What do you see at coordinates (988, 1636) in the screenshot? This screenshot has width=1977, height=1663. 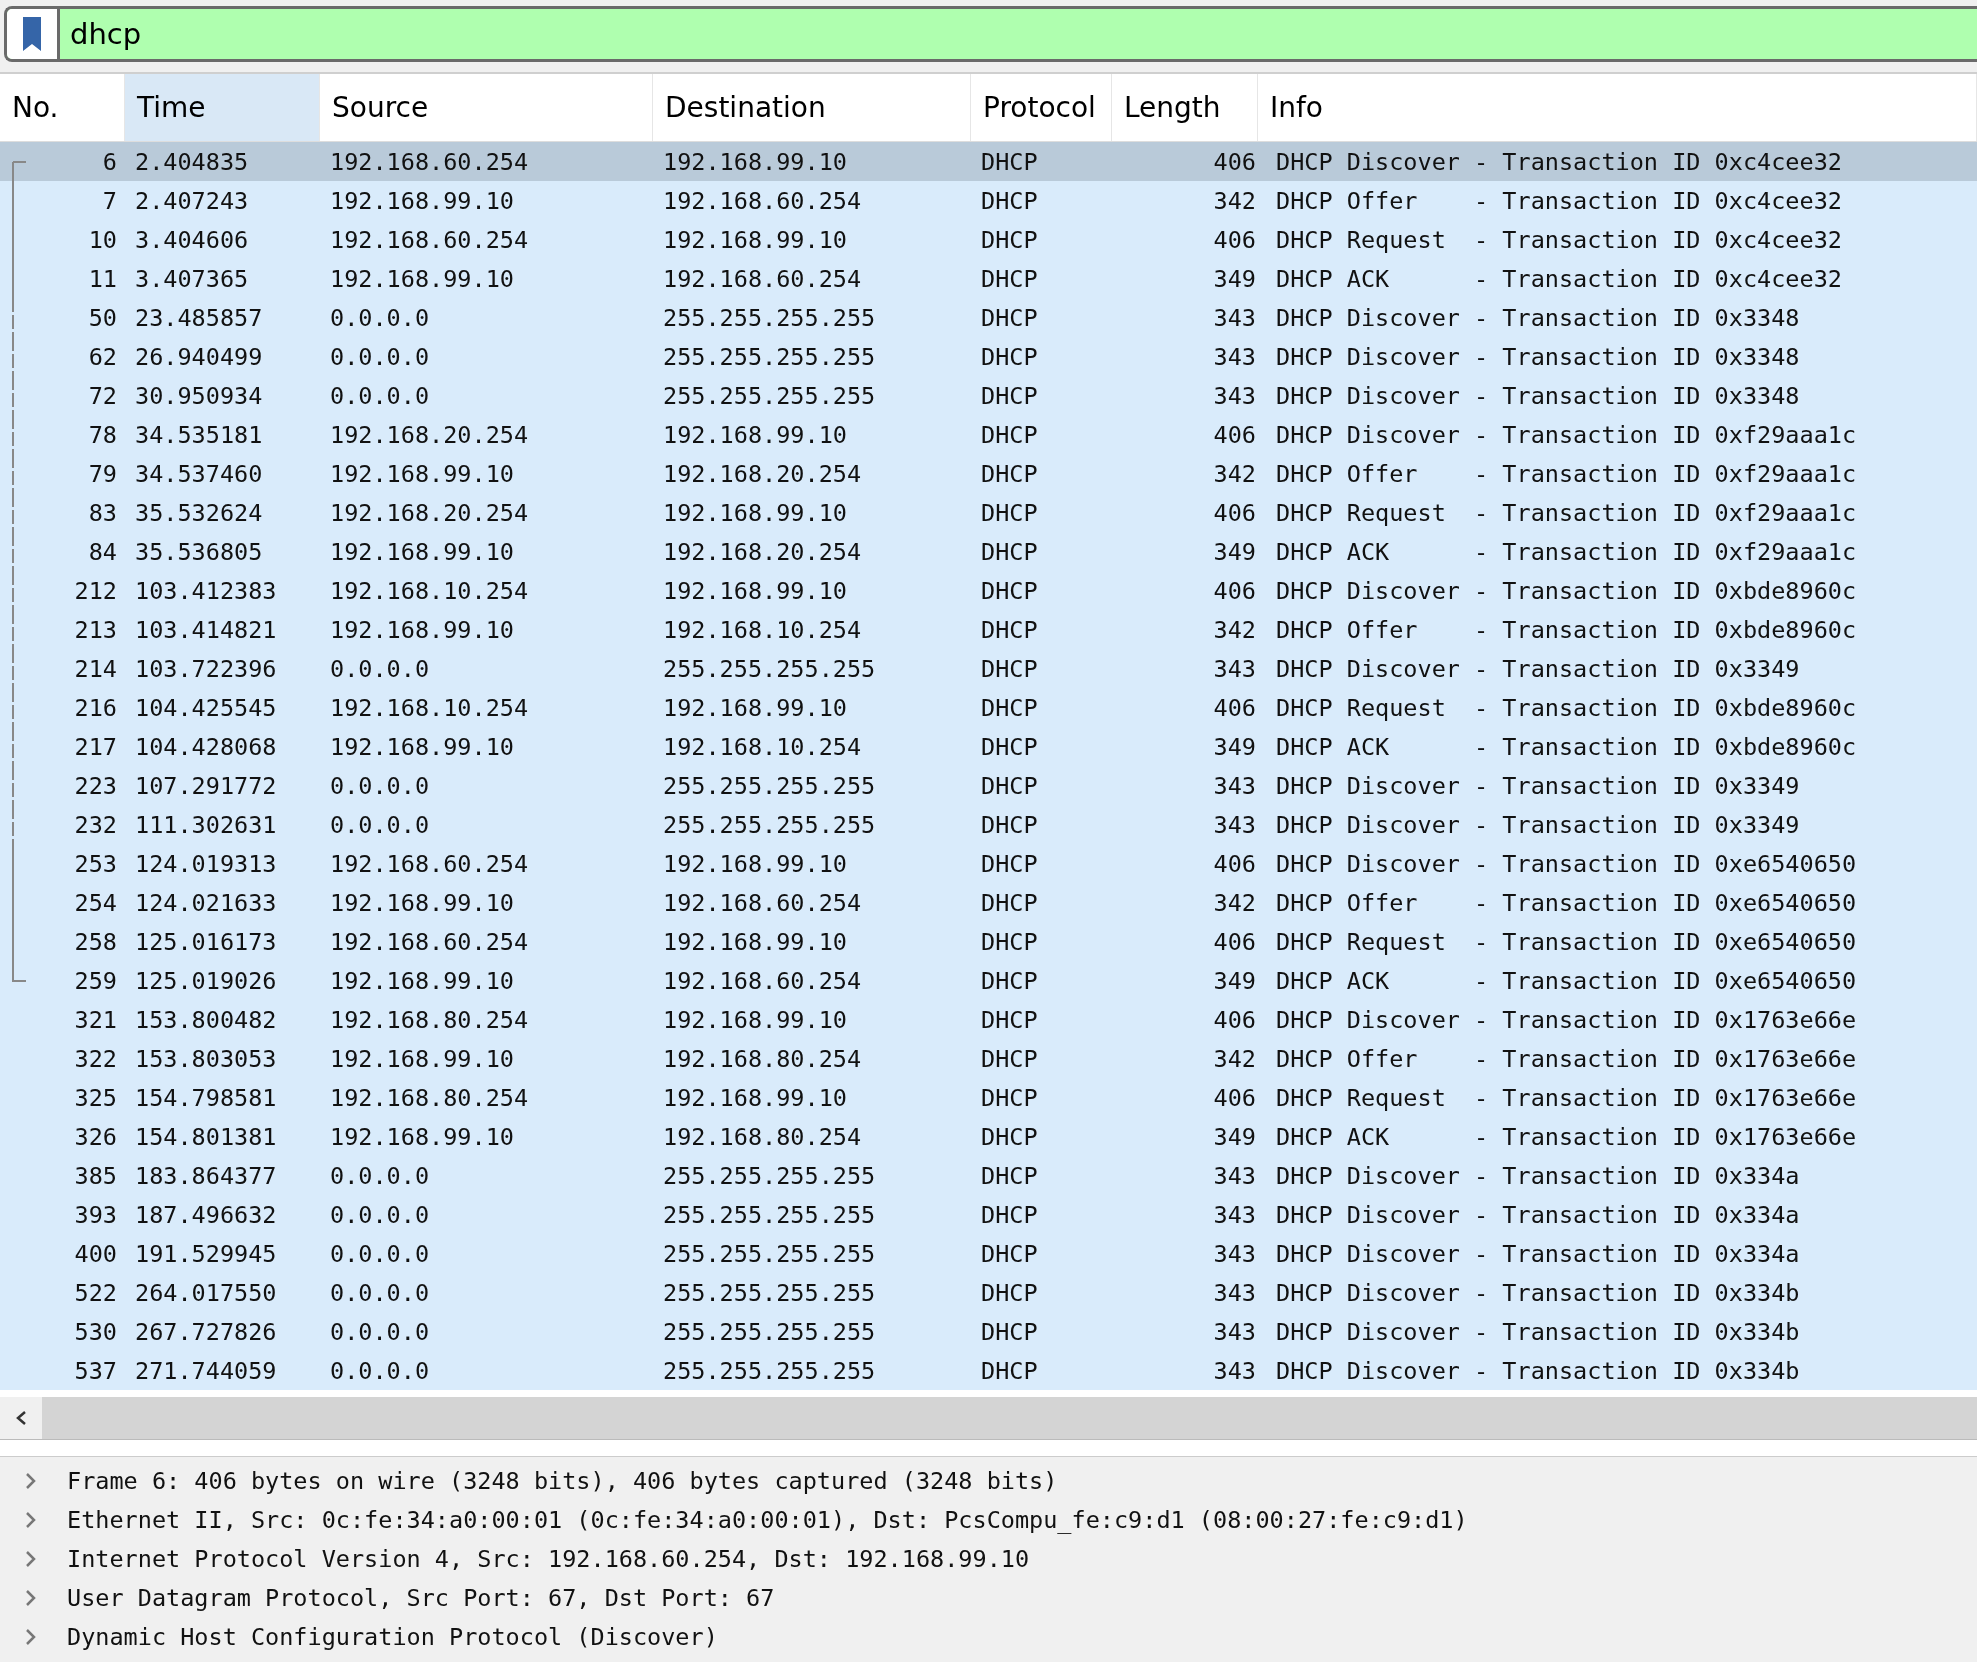 I see `detail-tree-item: Dynamic Host Configuration Protocol (Discover)` at bounding box center [988, 1636].